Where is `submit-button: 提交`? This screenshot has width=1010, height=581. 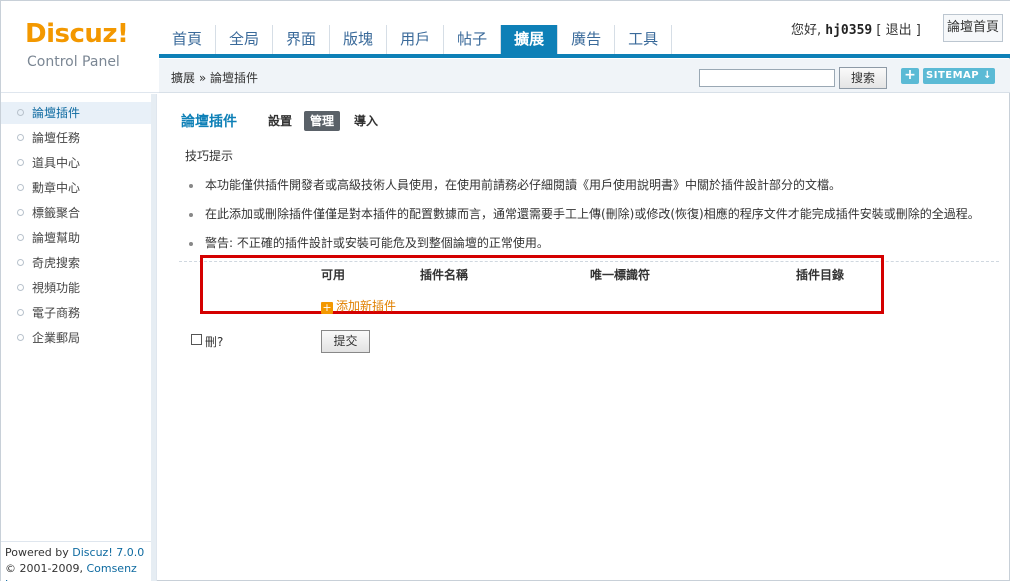
submit-button: 提交 is located at coordinates (345, 341).